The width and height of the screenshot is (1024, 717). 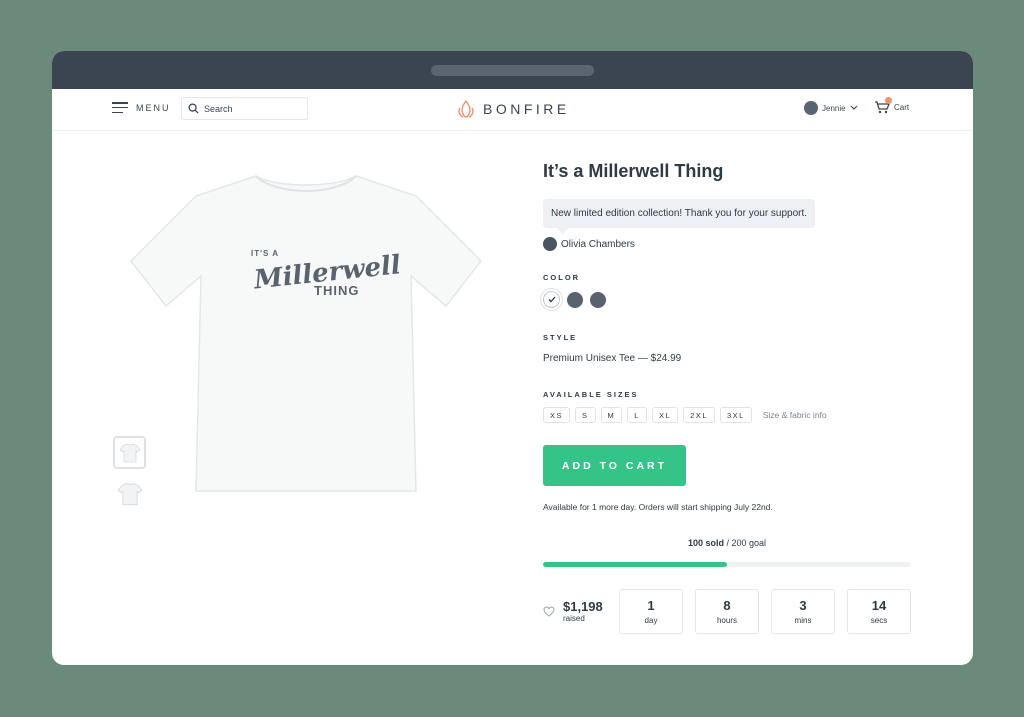 What do you see at coordinates (728, 358) in the screenshot?
I see `style-select: Premium Unisex Tee — $24.99` at bounding box center [728, 358].